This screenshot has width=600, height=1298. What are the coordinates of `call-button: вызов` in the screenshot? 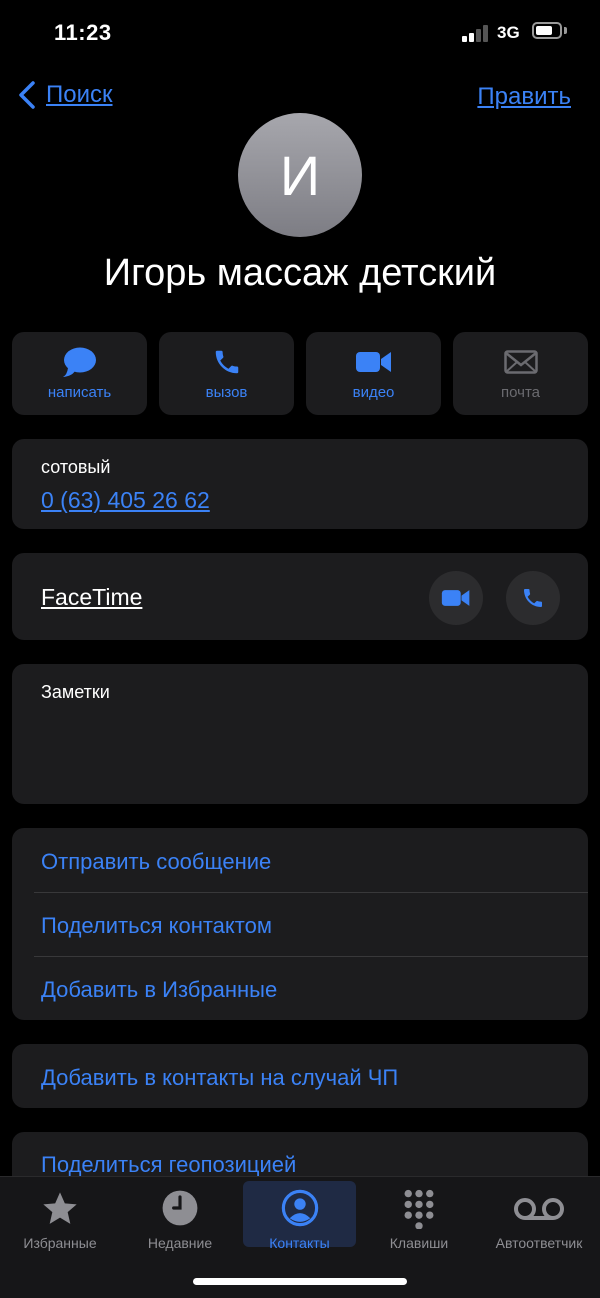 It's located at (226, 373).